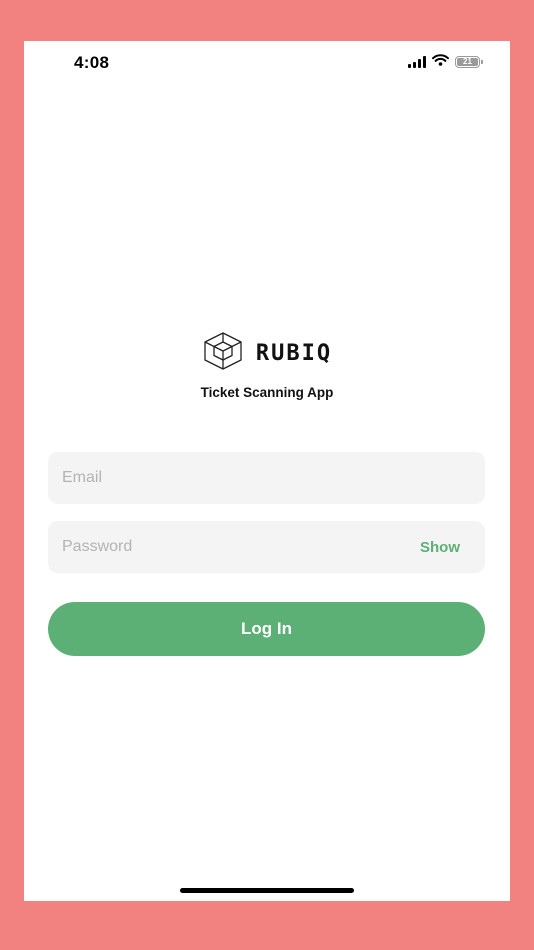 The width and height of the screenshot is (534, 950). I want to click on email-input, so click(266, 478).